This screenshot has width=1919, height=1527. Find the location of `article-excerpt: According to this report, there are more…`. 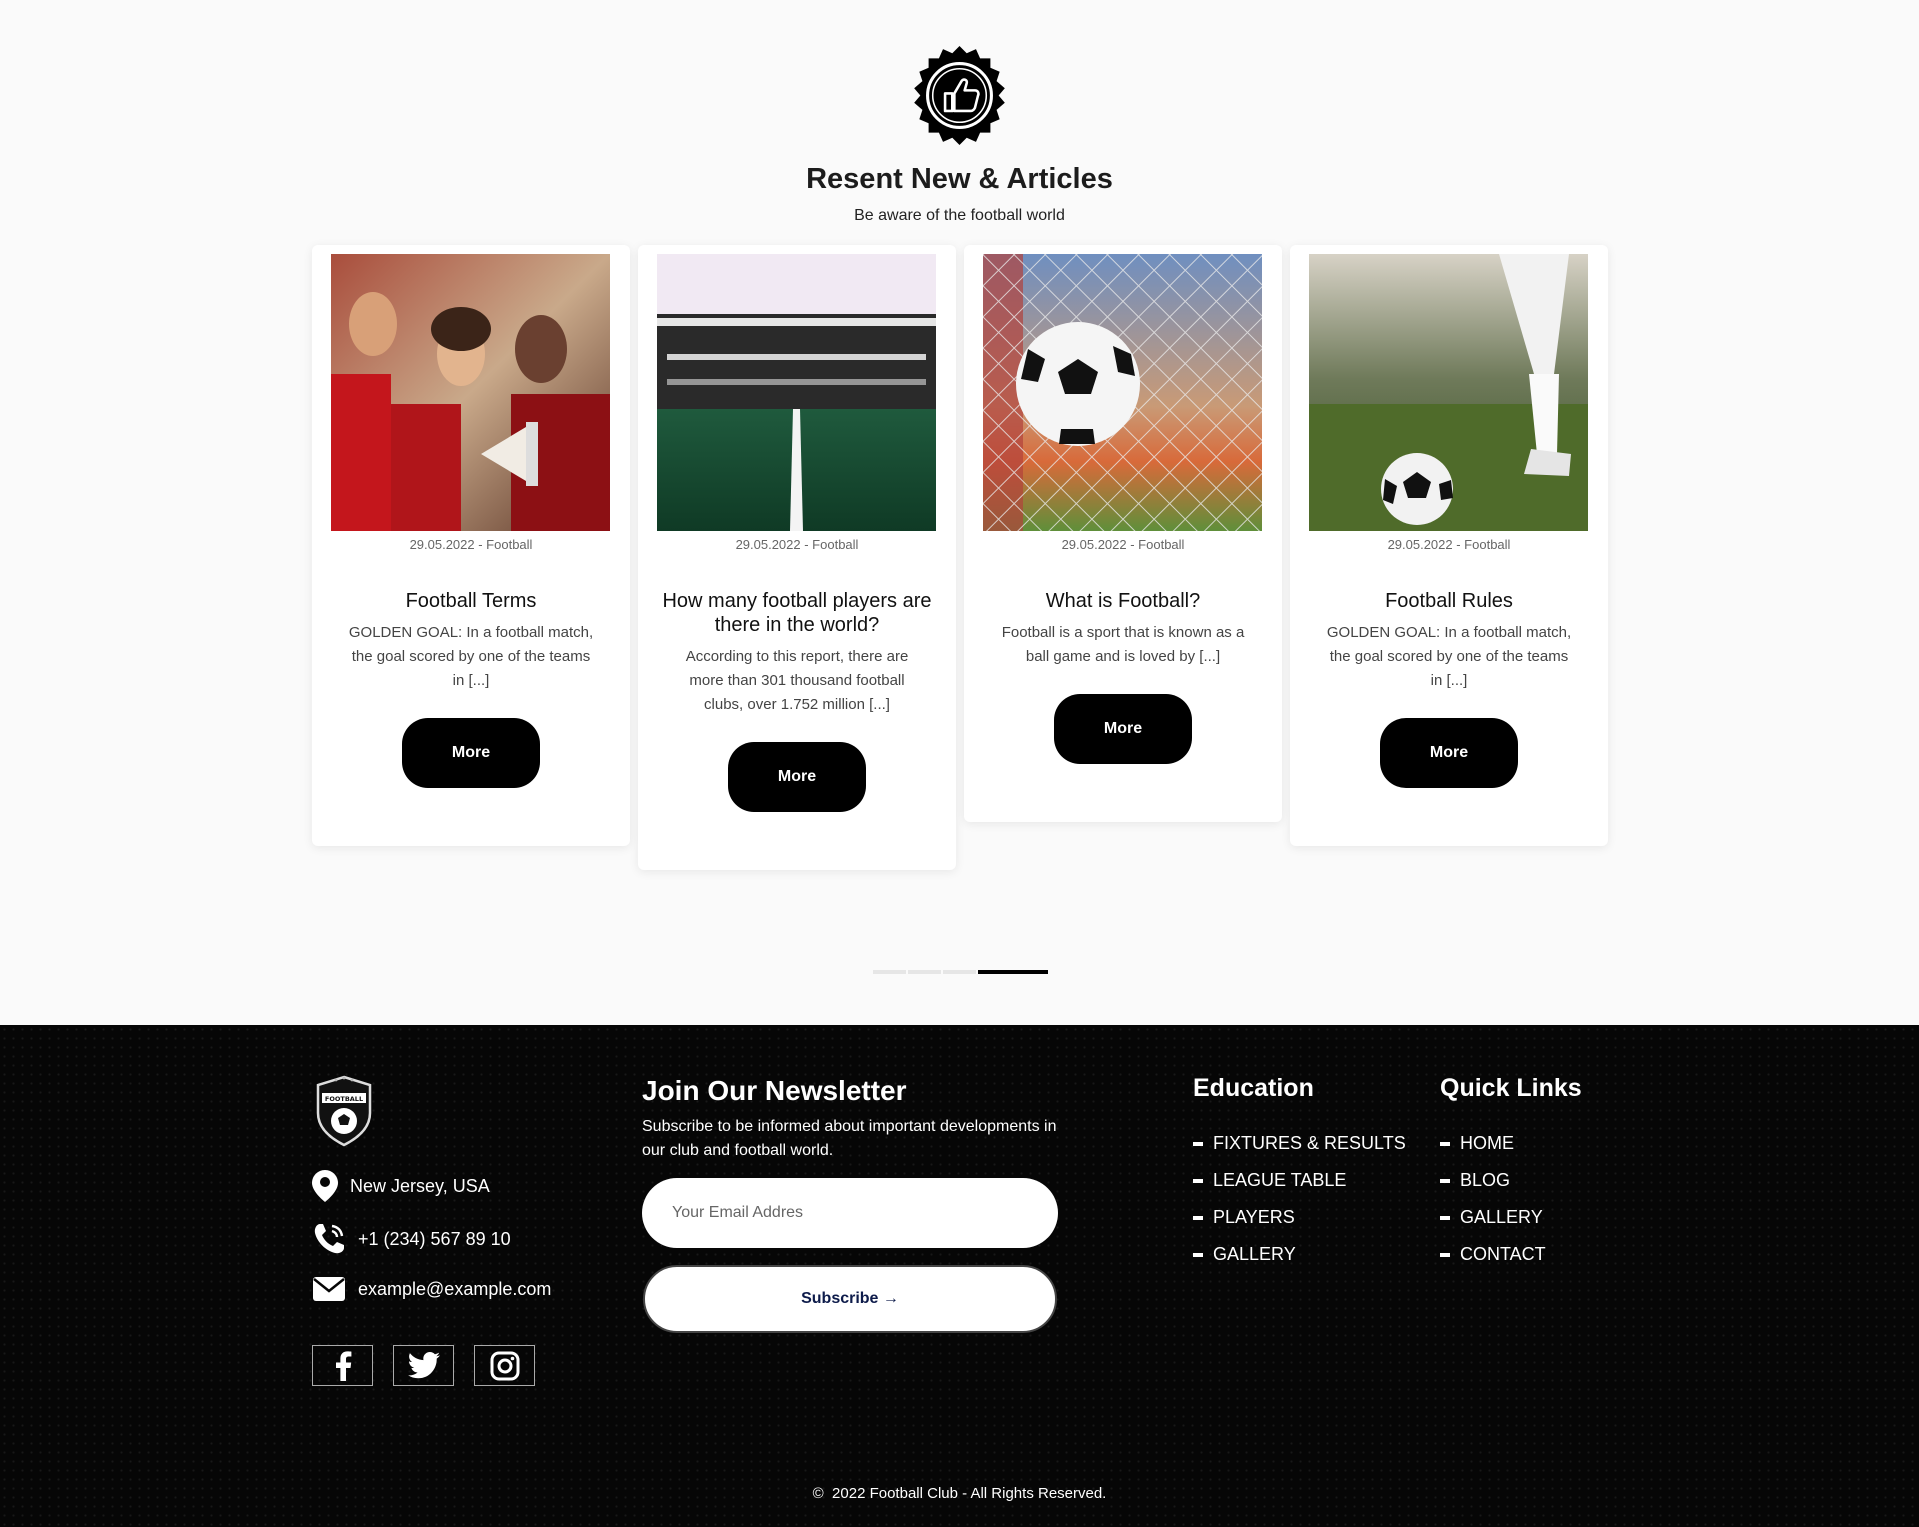

article-excerpt: According to this report, there are more… is located at coordinates (797, 680).